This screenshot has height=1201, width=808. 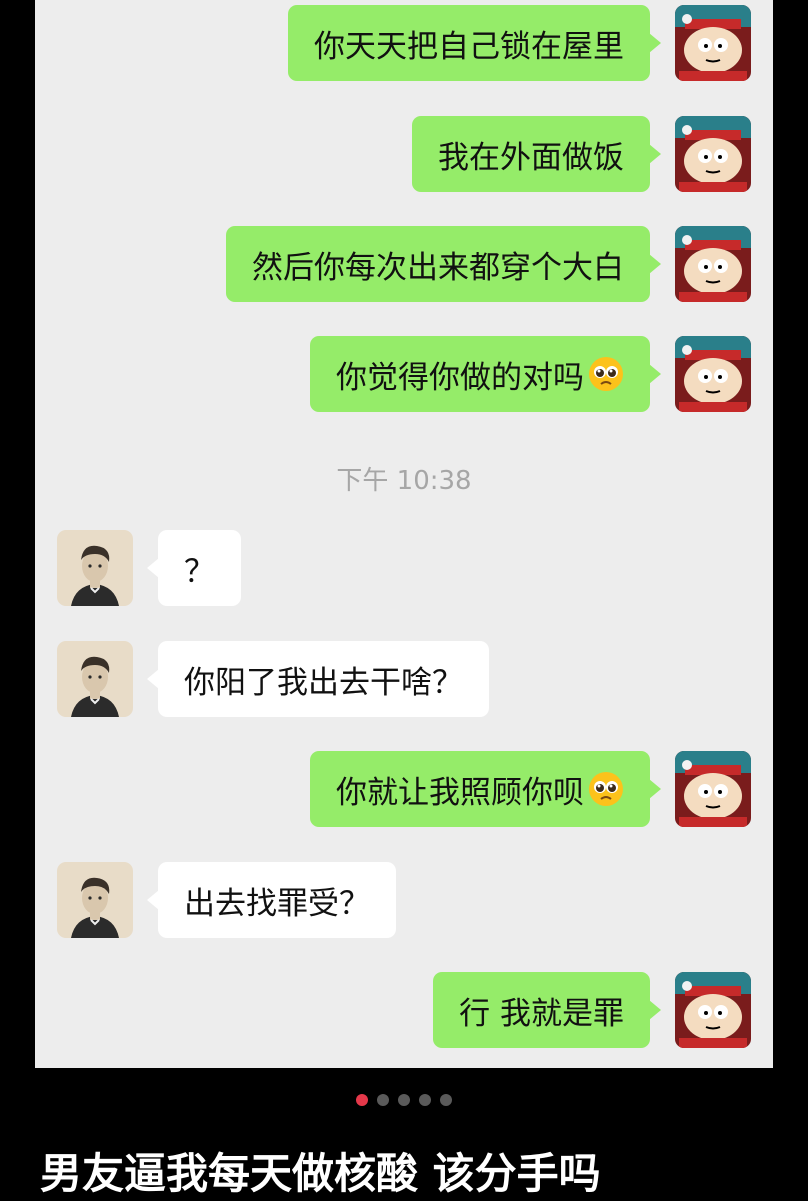 I want to click on message-timestamp: 下午 10:38, so click(x=404, y=481).